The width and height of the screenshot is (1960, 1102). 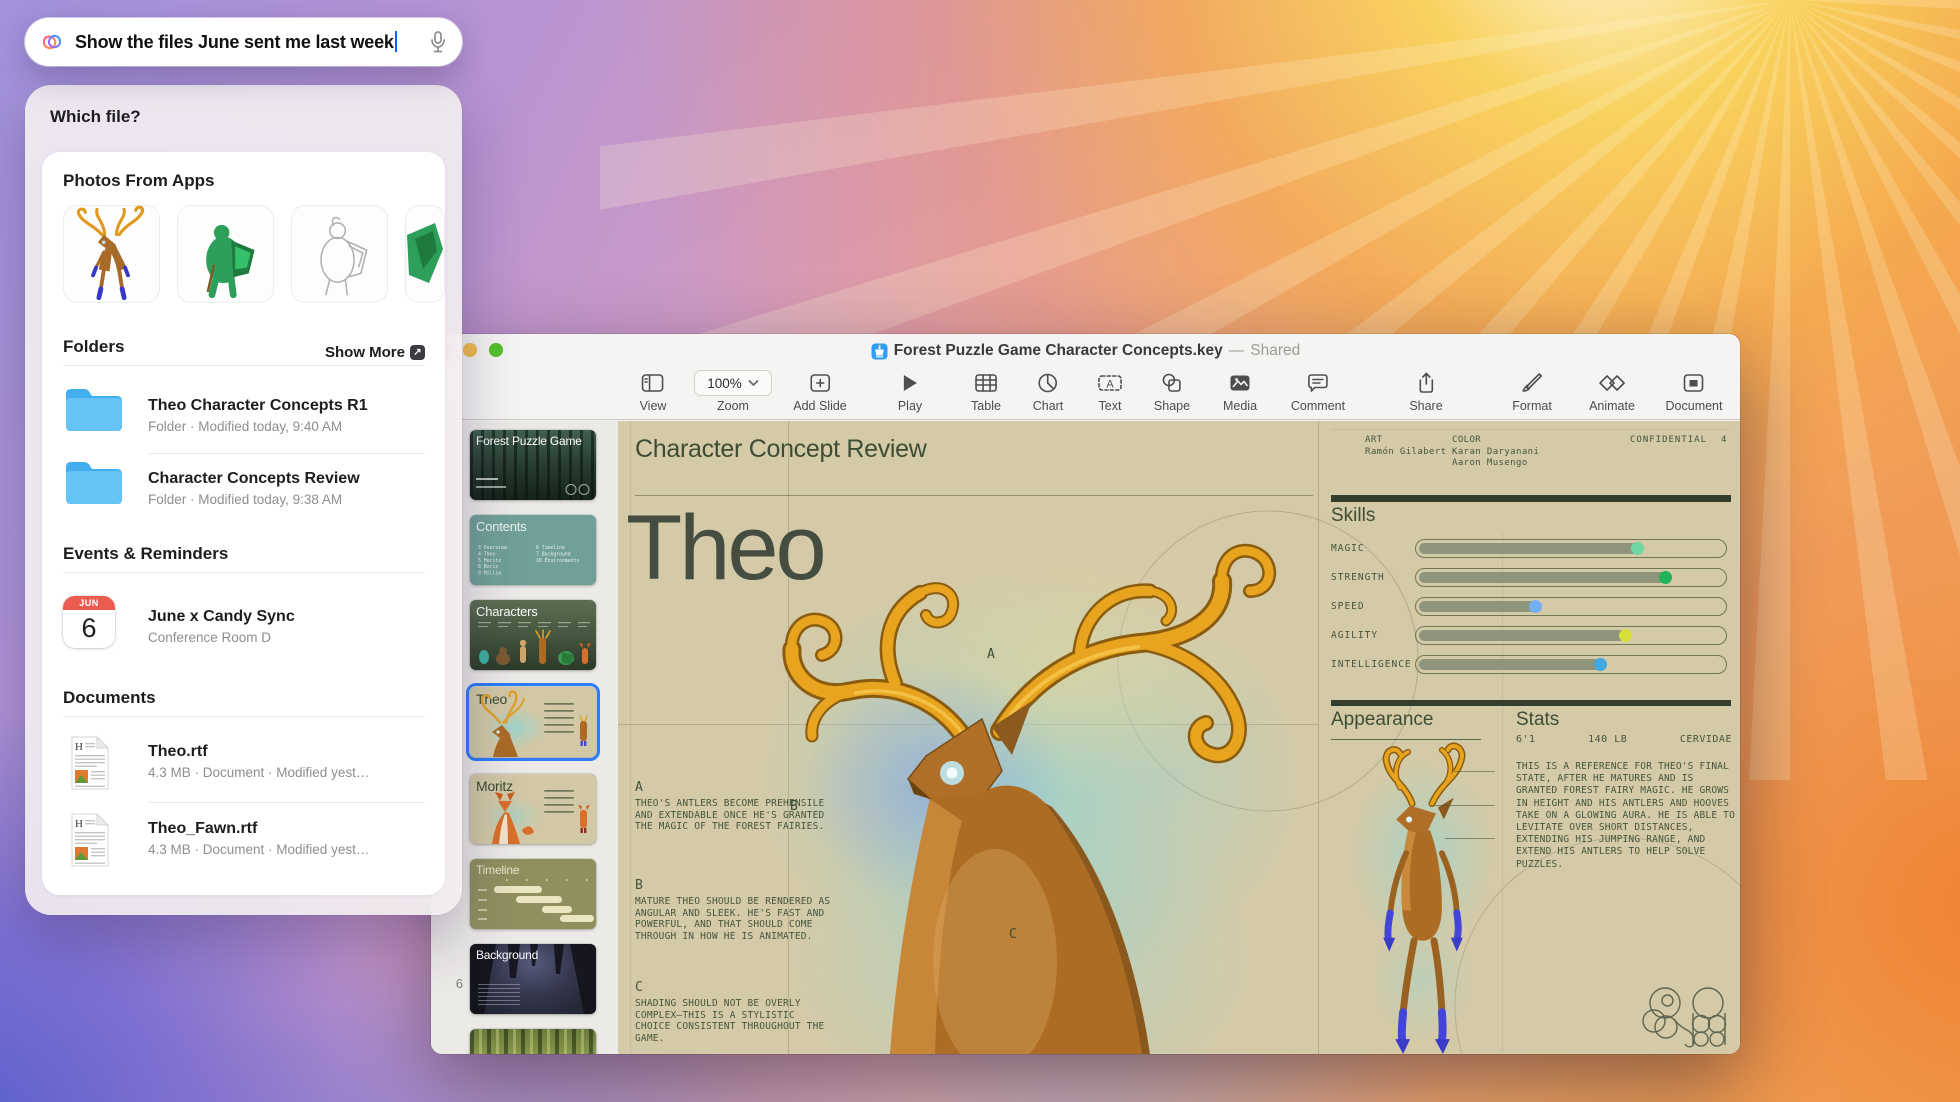 I want to click on document-row-title: Theo.rtf, so click(x=178, y=752).